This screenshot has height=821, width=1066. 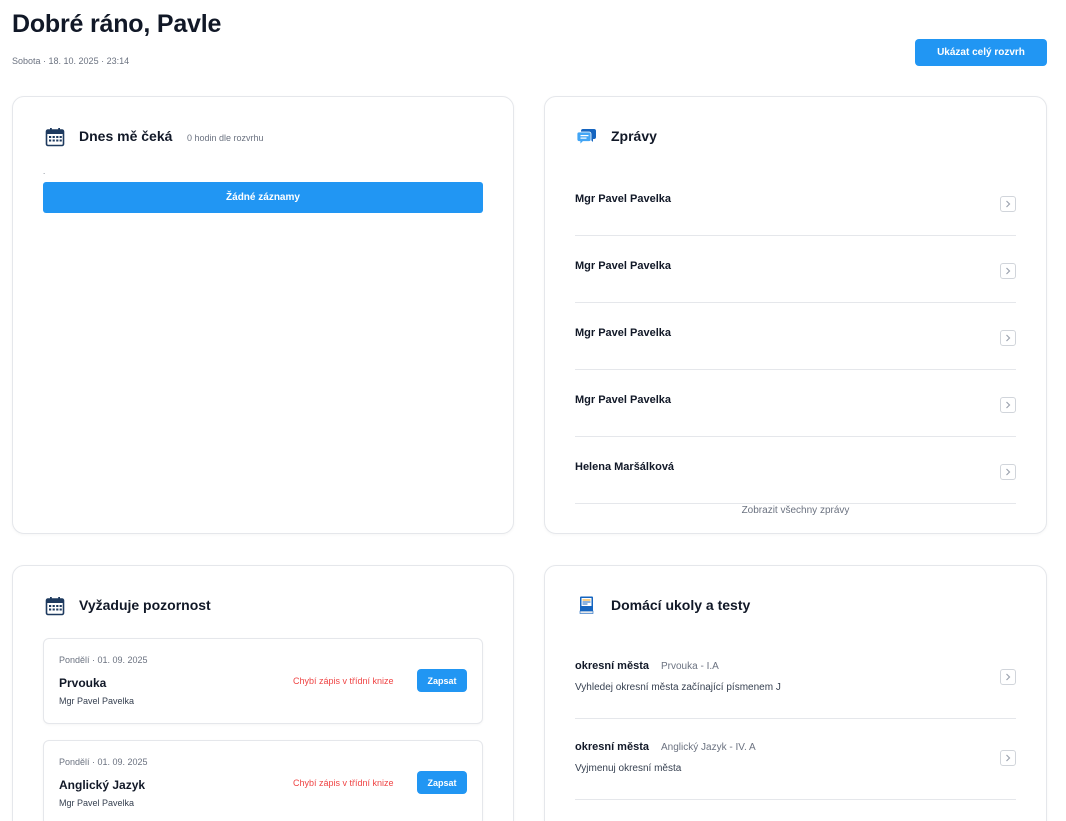 What do you see at coordinates (681, 605) in the screenshot?
I see `homework-title: Domácí ukoly a testy` at bounding box center [681, 605].